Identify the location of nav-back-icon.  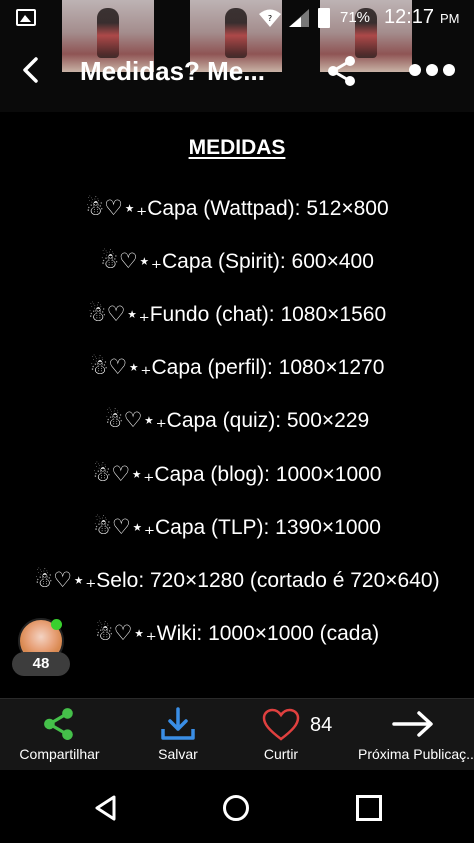
(106, 808).